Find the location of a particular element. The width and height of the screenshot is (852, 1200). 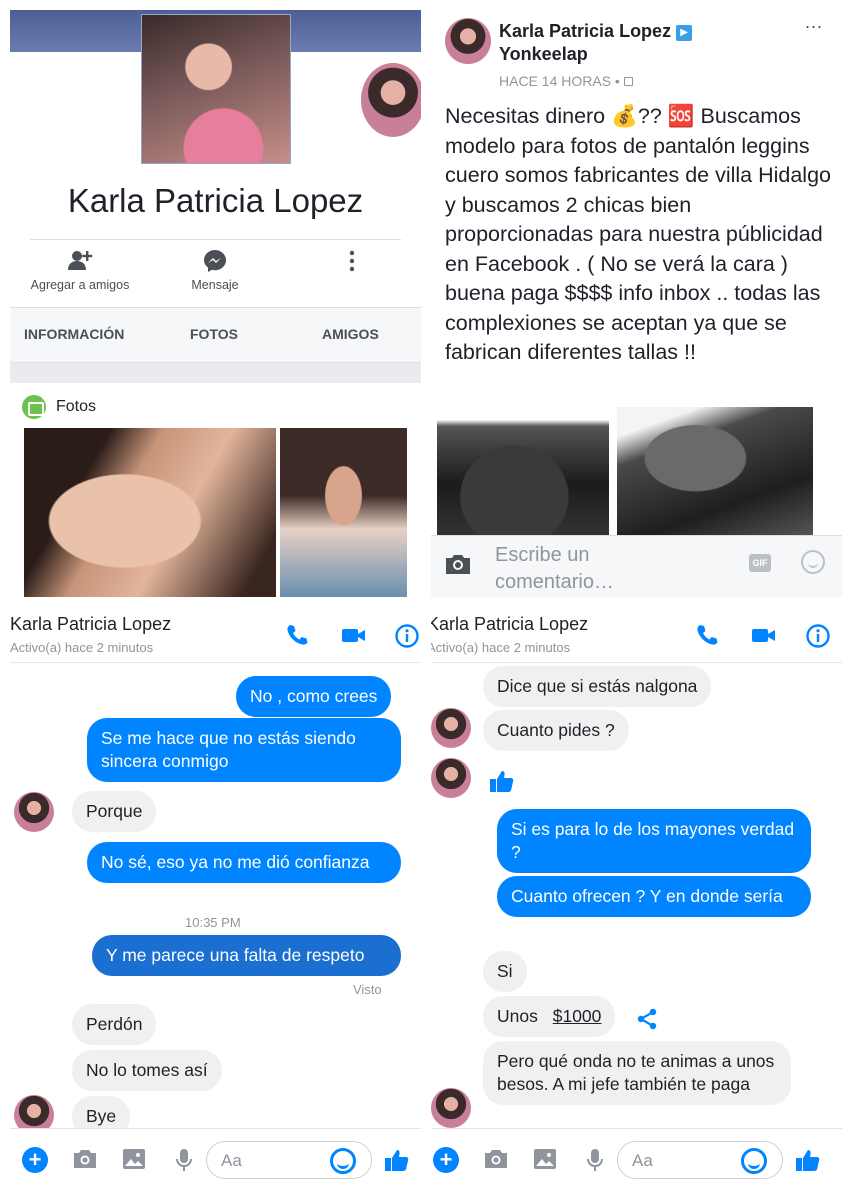

more-options-button is located at coordinates (351, 262).